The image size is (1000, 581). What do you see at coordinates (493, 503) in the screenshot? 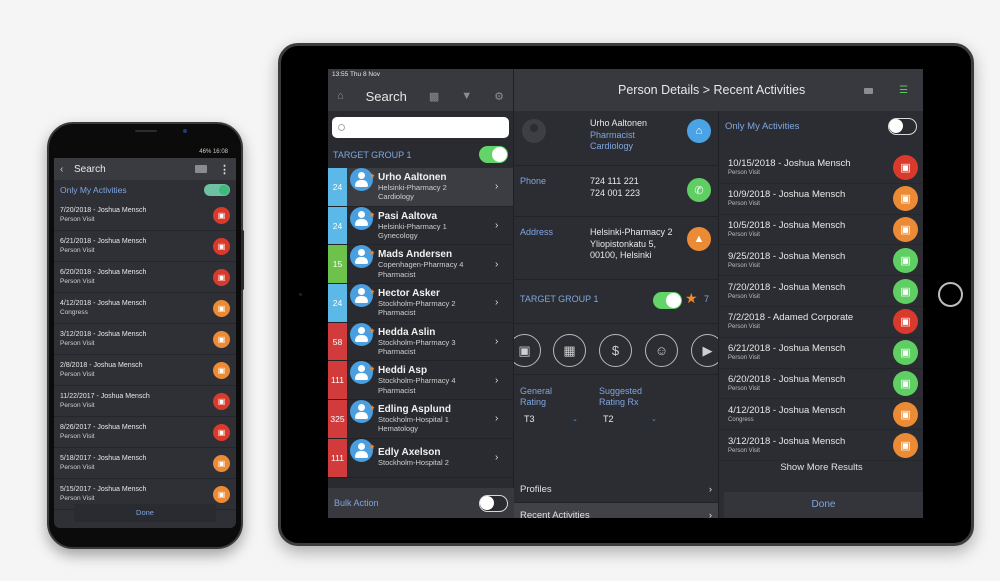
I see `bulk-action-toggle` at bounding box center [493, 503].